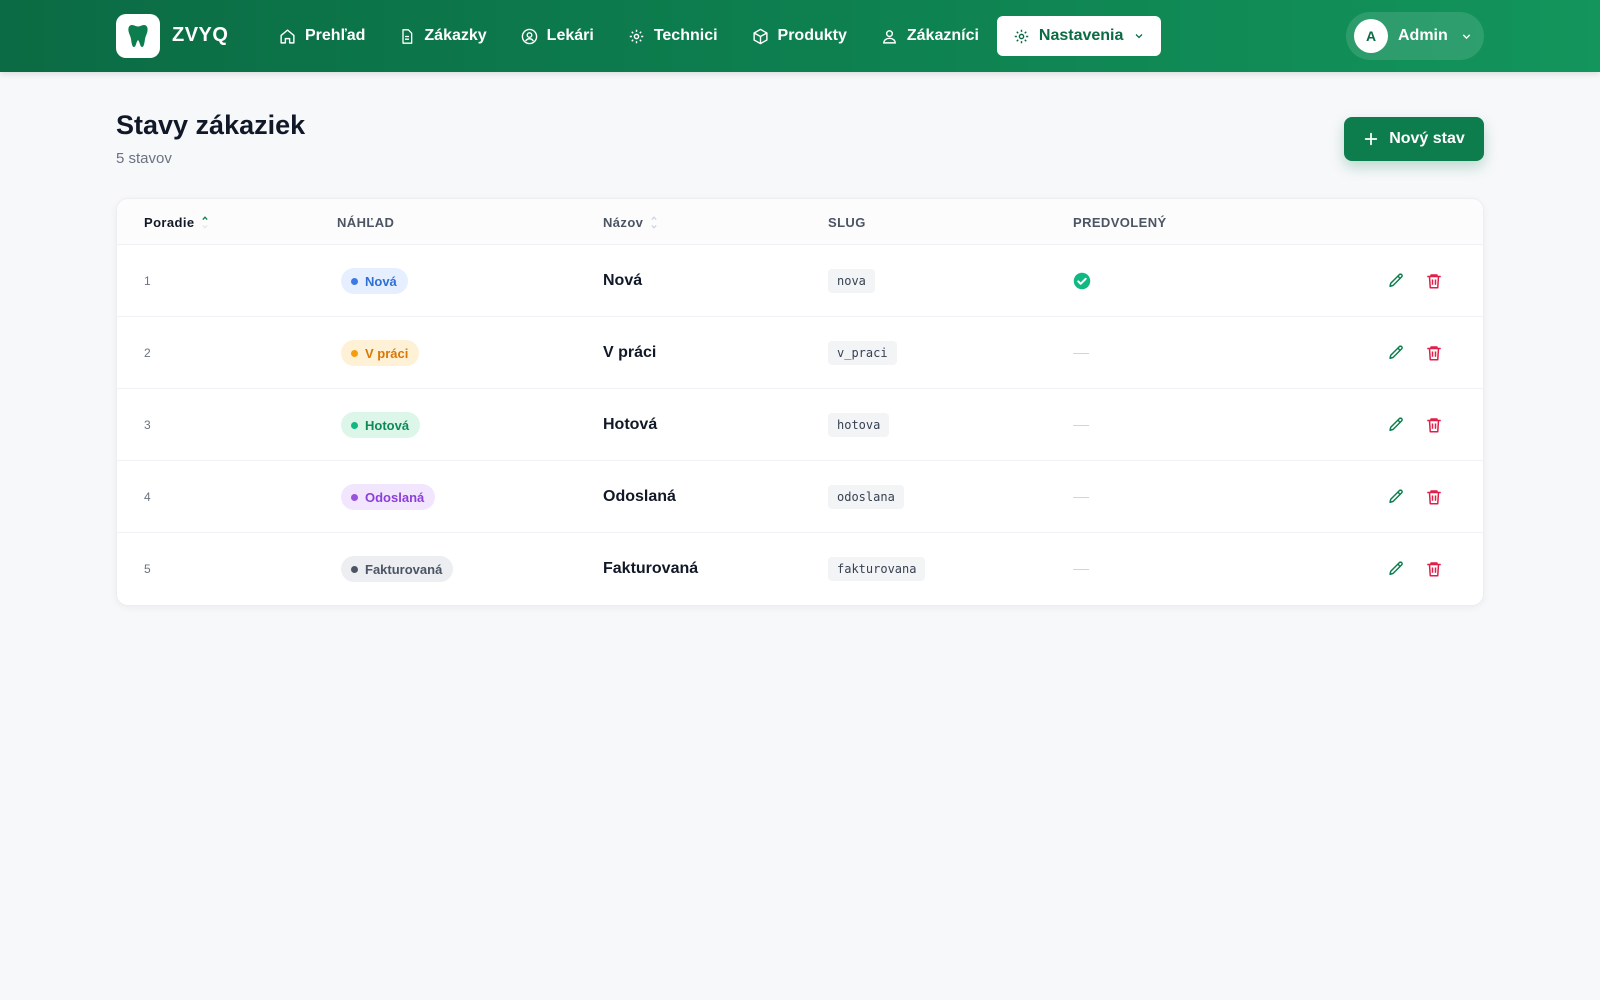  I want to click on table-row: 1 Nová Nová nova, so click(800, 281).